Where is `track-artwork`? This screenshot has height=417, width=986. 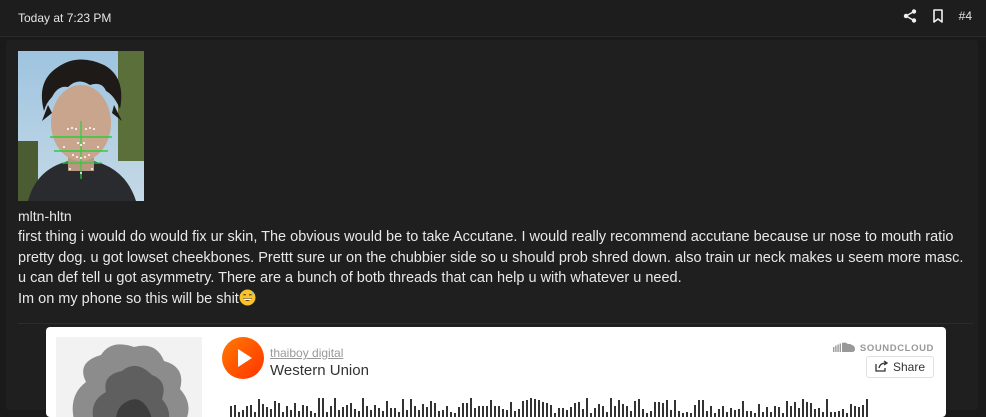 track-artwork is located at coordinates (129, 377).